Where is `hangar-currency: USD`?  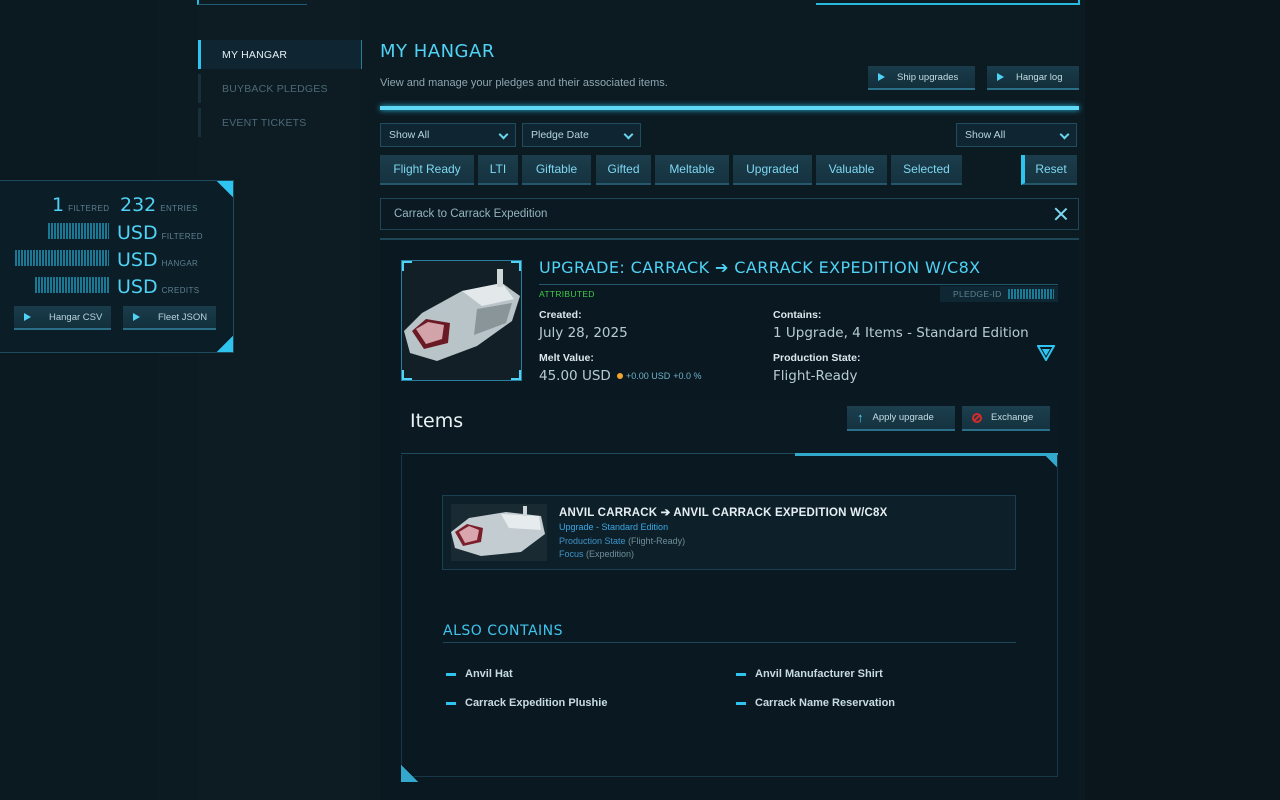
hangar-currency: USD is located at coordinates (137, 260).